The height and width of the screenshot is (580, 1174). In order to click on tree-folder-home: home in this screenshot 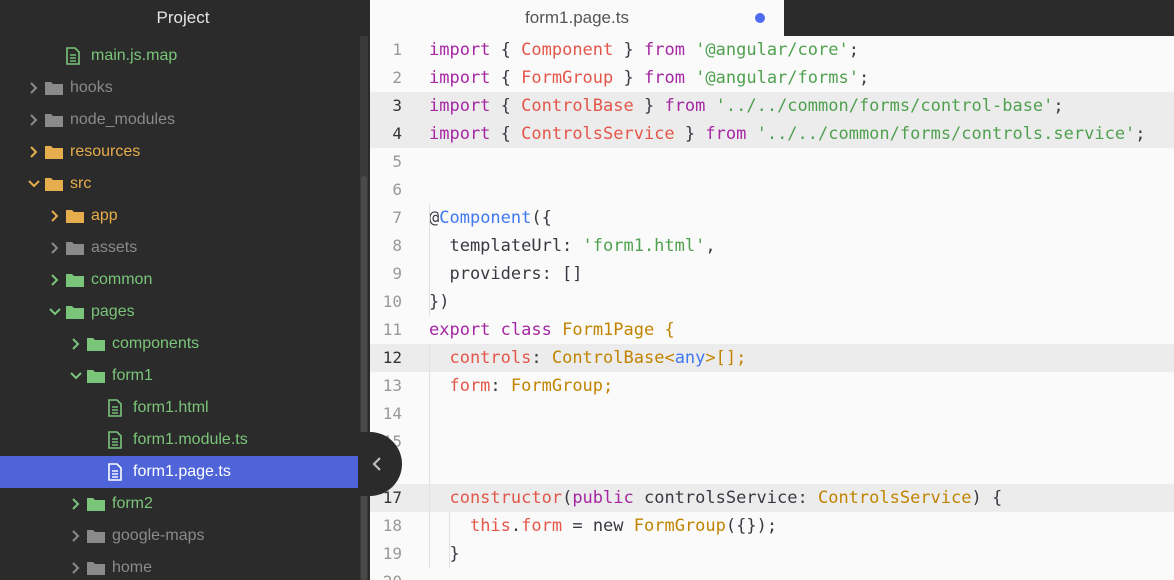, I will do `click(179, 566)`.